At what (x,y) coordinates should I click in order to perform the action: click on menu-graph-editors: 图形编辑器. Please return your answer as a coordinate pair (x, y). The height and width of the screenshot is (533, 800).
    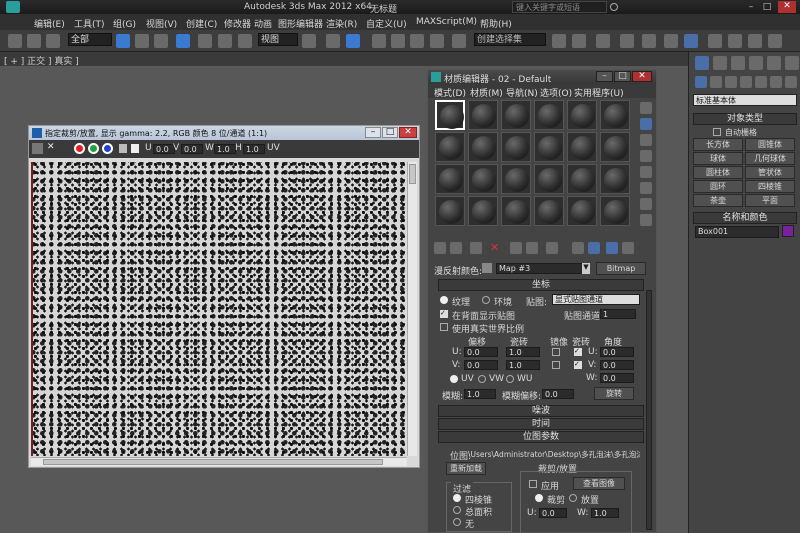
    Looking at the image, I should click on (300, 23).